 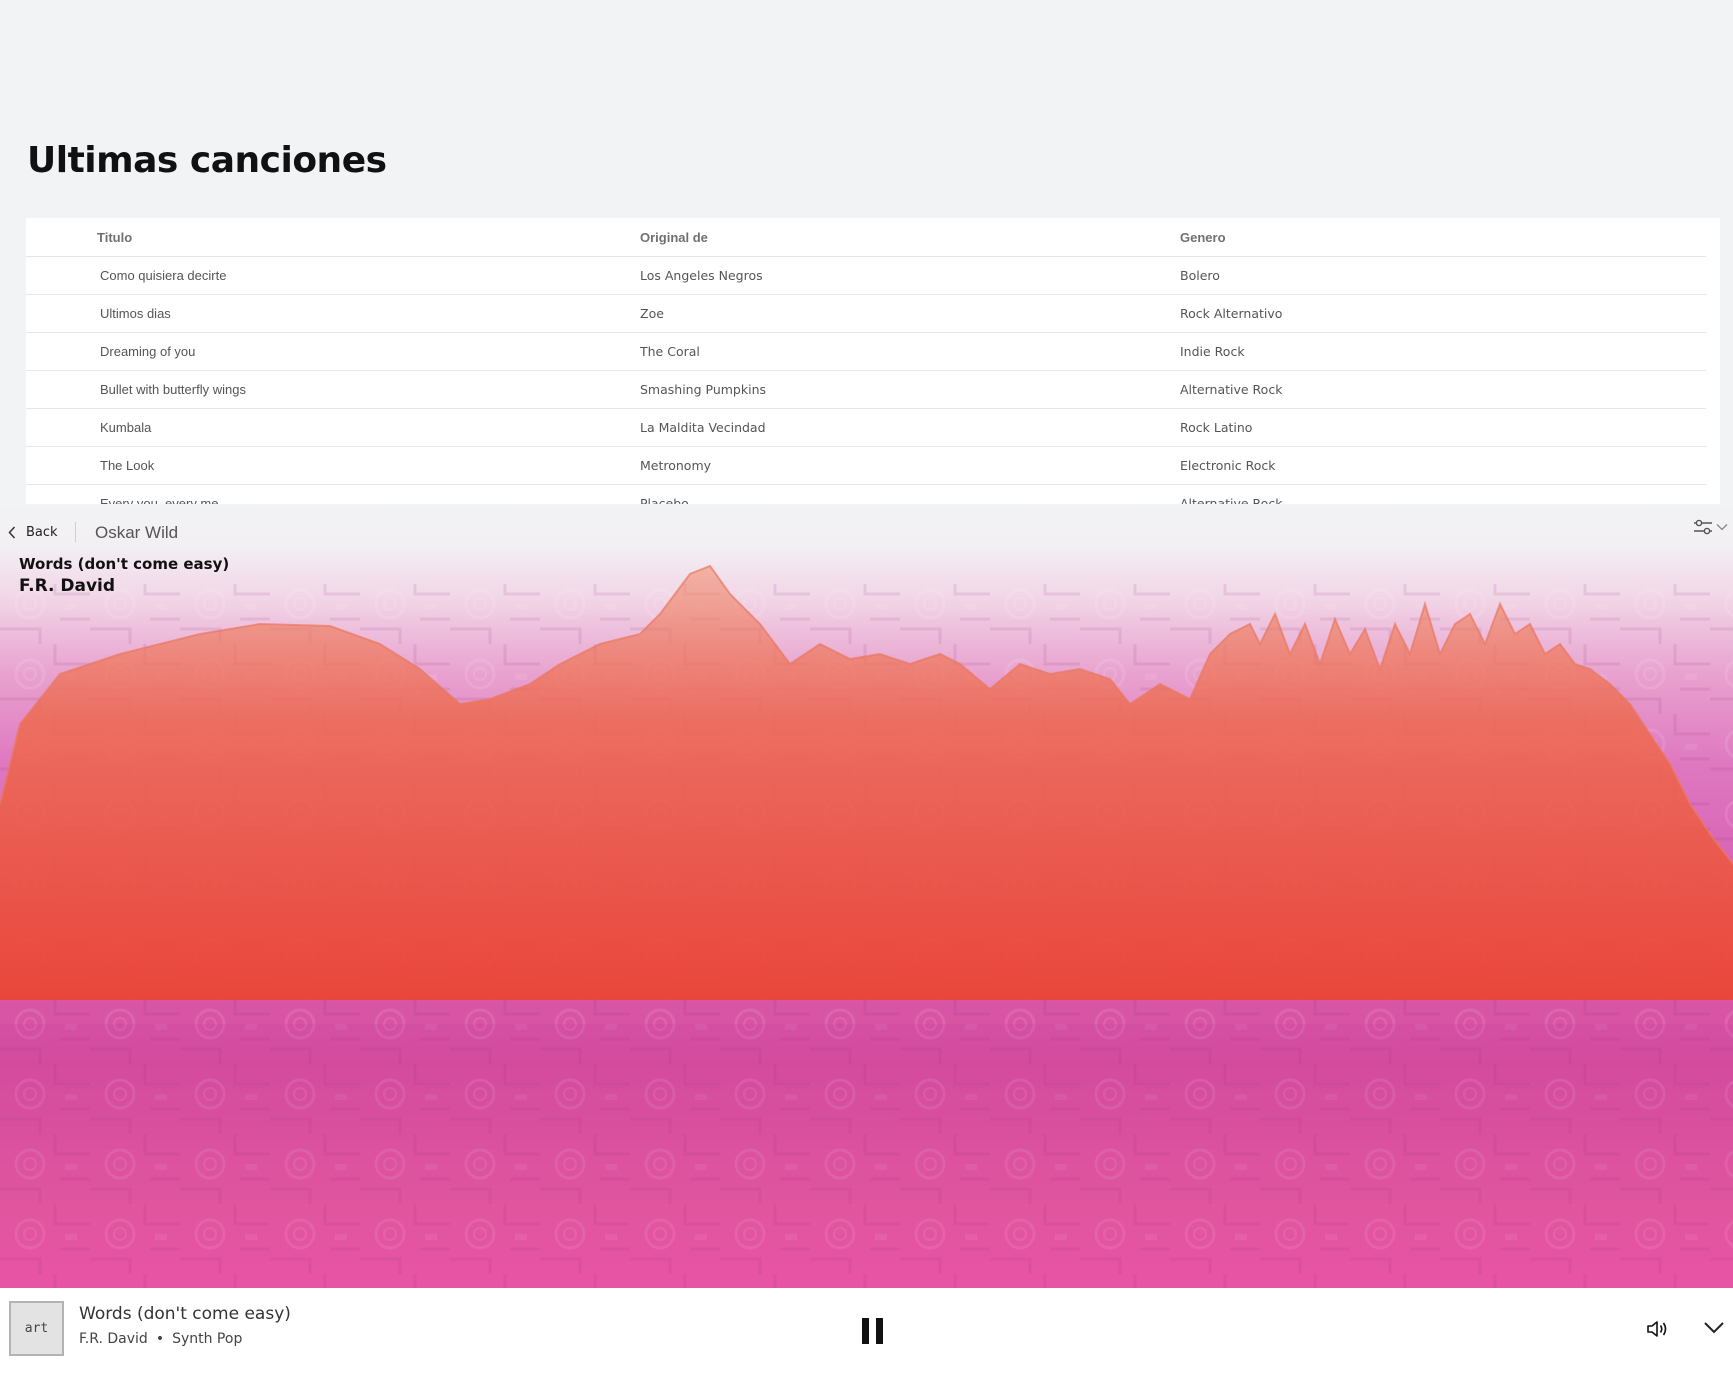 What do you see at coordinates (1443, 465) in the screenshot?
I see `song-genre-cell: Electronic Rock` at bounding box center [1443, 465].